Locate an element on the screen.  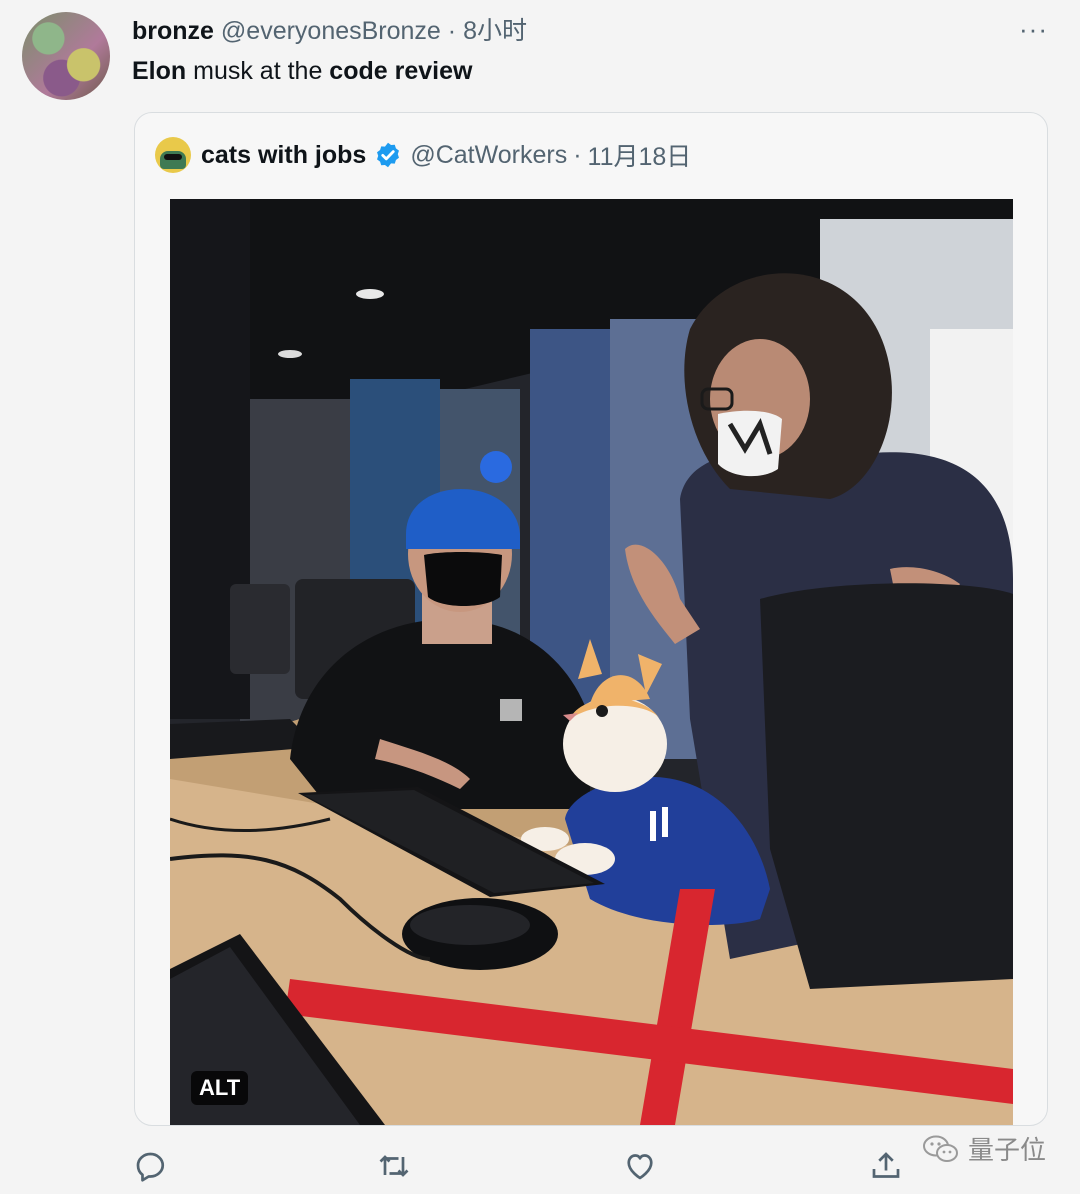
retweet-icon is located at coordinates (394, 1166).